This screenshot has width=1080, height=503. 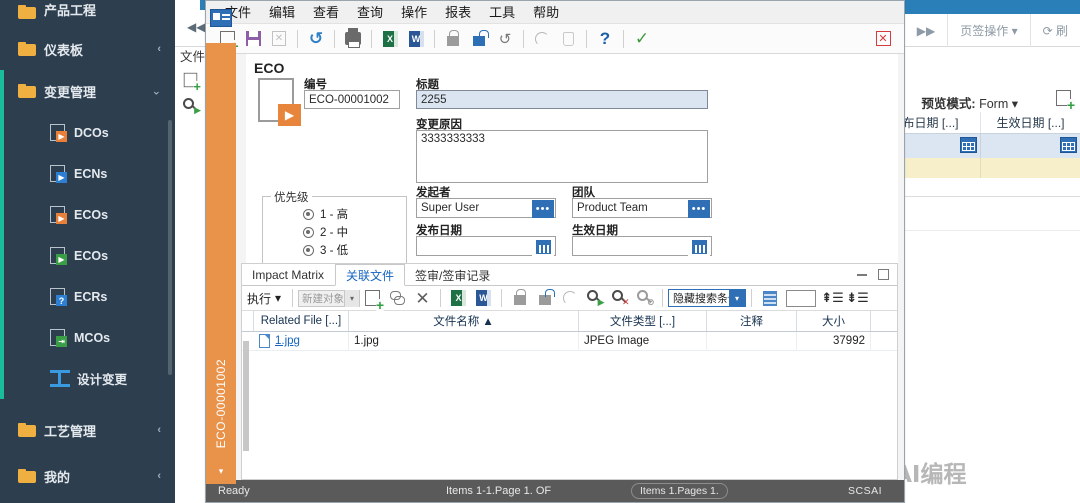 What do you see at coordinates (325, 214) in the screenshot?
I see `priority-option-high: 1 - 高` at bounding box center [325, 214].